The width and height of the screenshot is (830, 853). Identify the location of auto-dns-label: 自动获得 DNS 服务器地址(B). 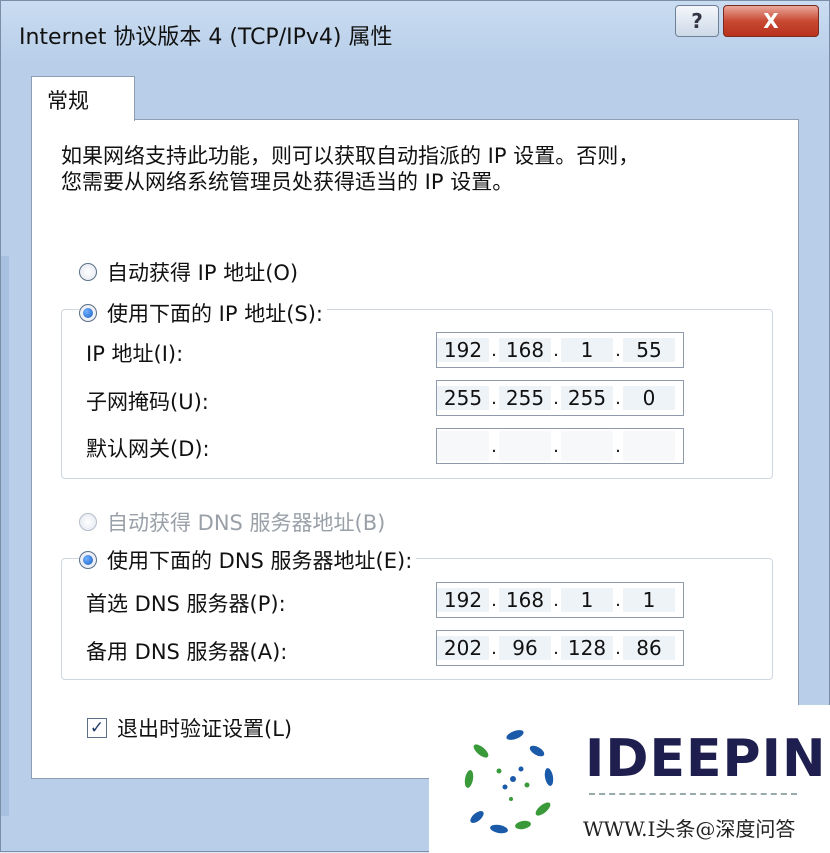
(246, 523).